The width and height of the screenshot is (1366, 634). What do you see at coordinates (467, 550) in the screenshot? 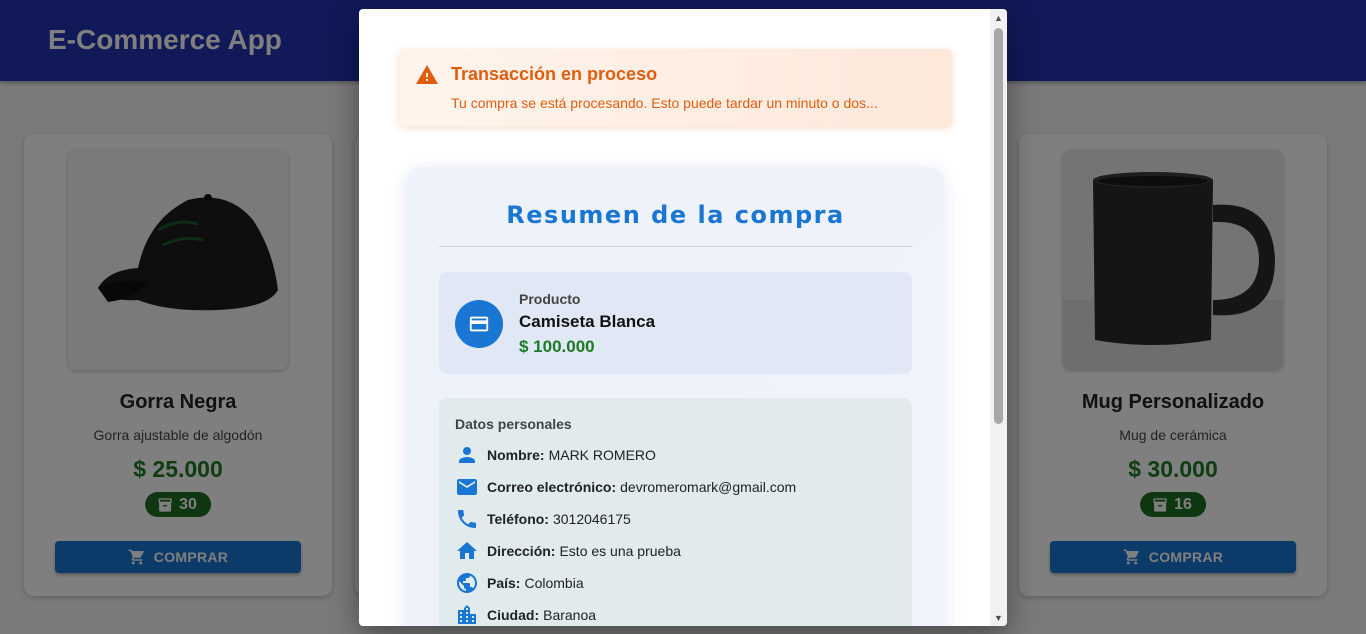
I see `home-icon` at bounding box center [467, 550].